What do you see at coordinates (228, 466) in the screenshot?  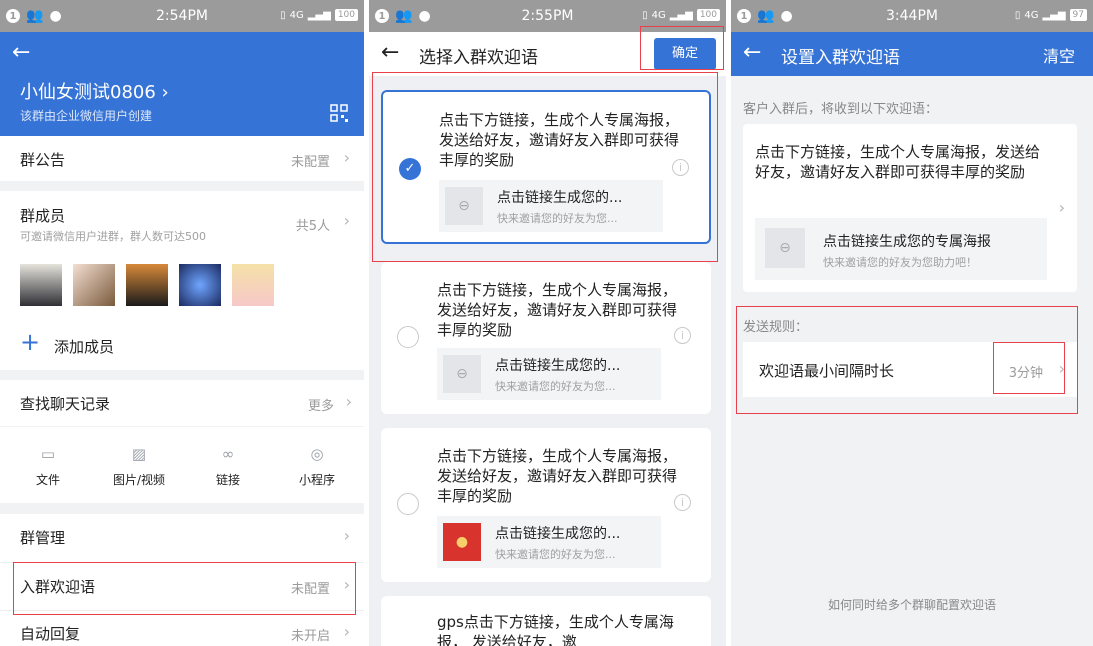 I see `shortcut-links: ∞ 链接` at bounding box center [228, 466].